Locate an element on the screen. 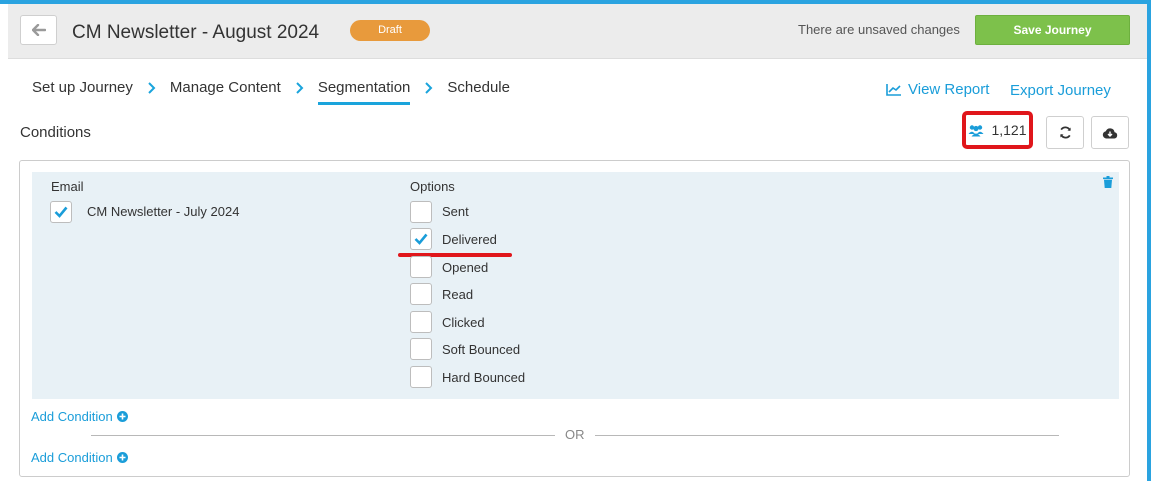 The width and height of the screenshot is (1151, 481). arrow-left-icon is located at coordinates (38, 30).